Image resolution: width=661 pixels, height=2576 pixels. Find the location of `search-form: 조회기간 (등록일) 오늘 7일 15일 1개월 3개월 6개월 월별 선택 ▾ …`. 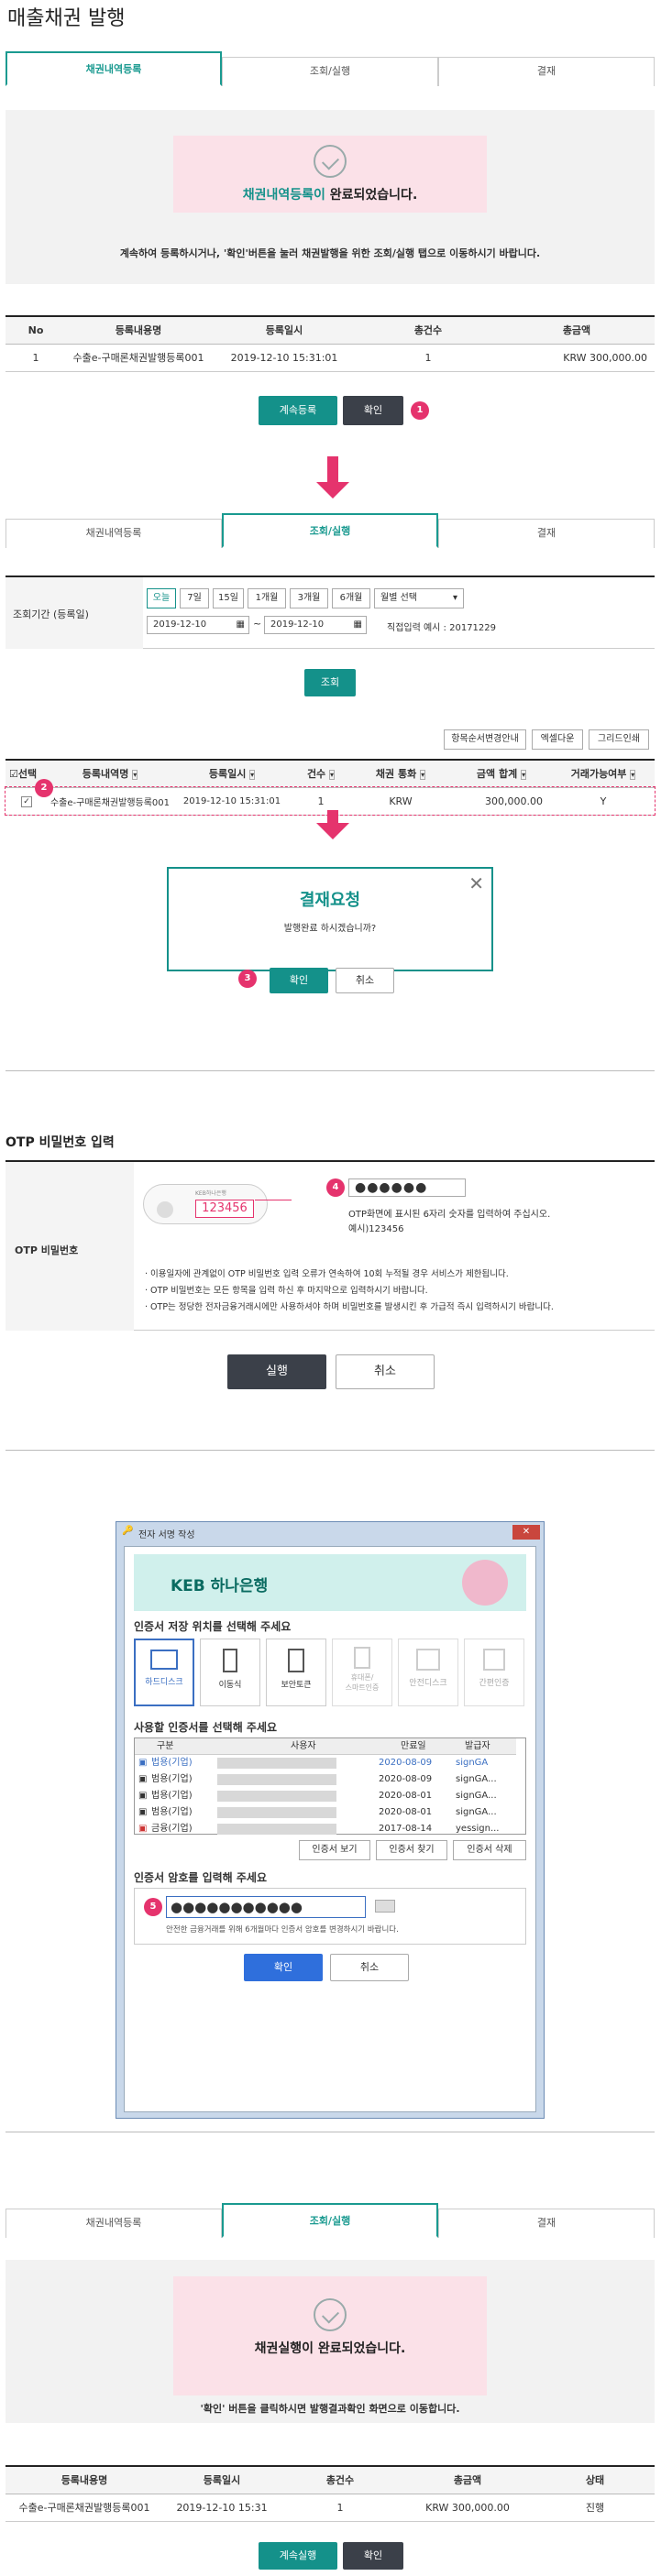

search-form: 조회기간 (등록일) 오늘 7일 15일 1개월 3개월 6개월 월별 선택 ▾ … is located at coordinates (330, 612).